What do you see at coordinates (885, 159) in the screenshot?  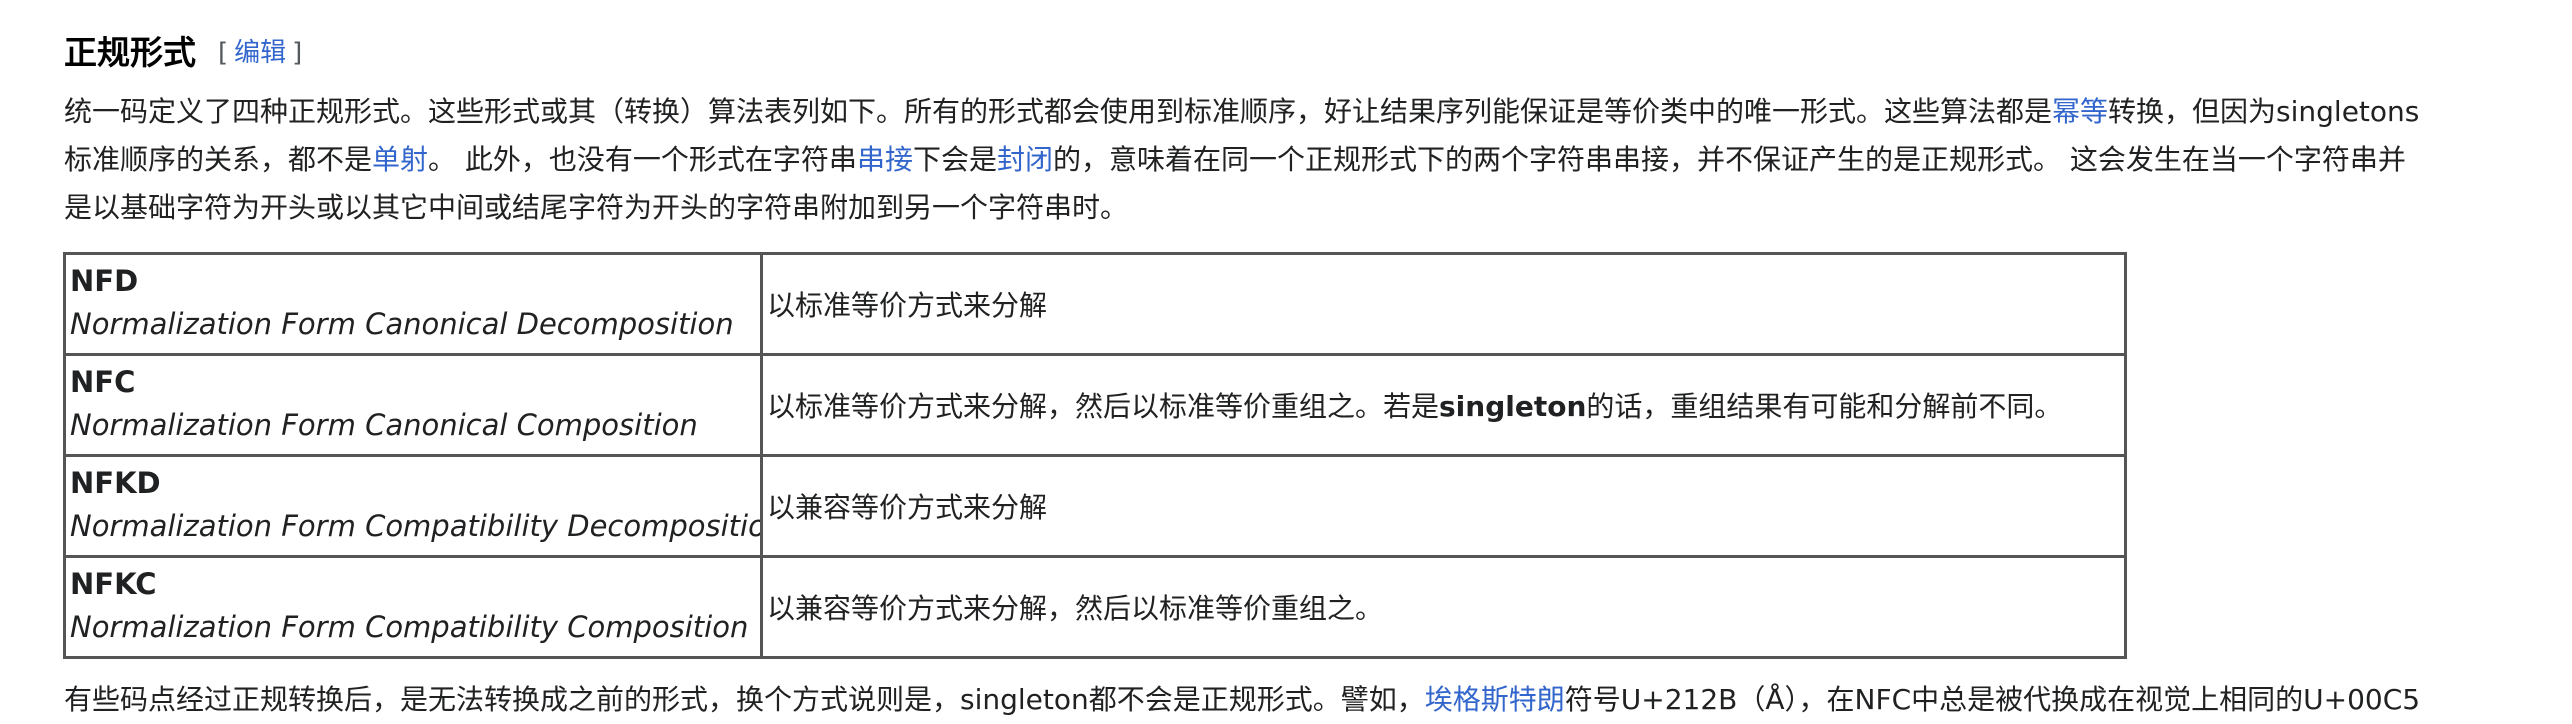 I see `link-concatenation: 串接` at bounding box center [885, 159].